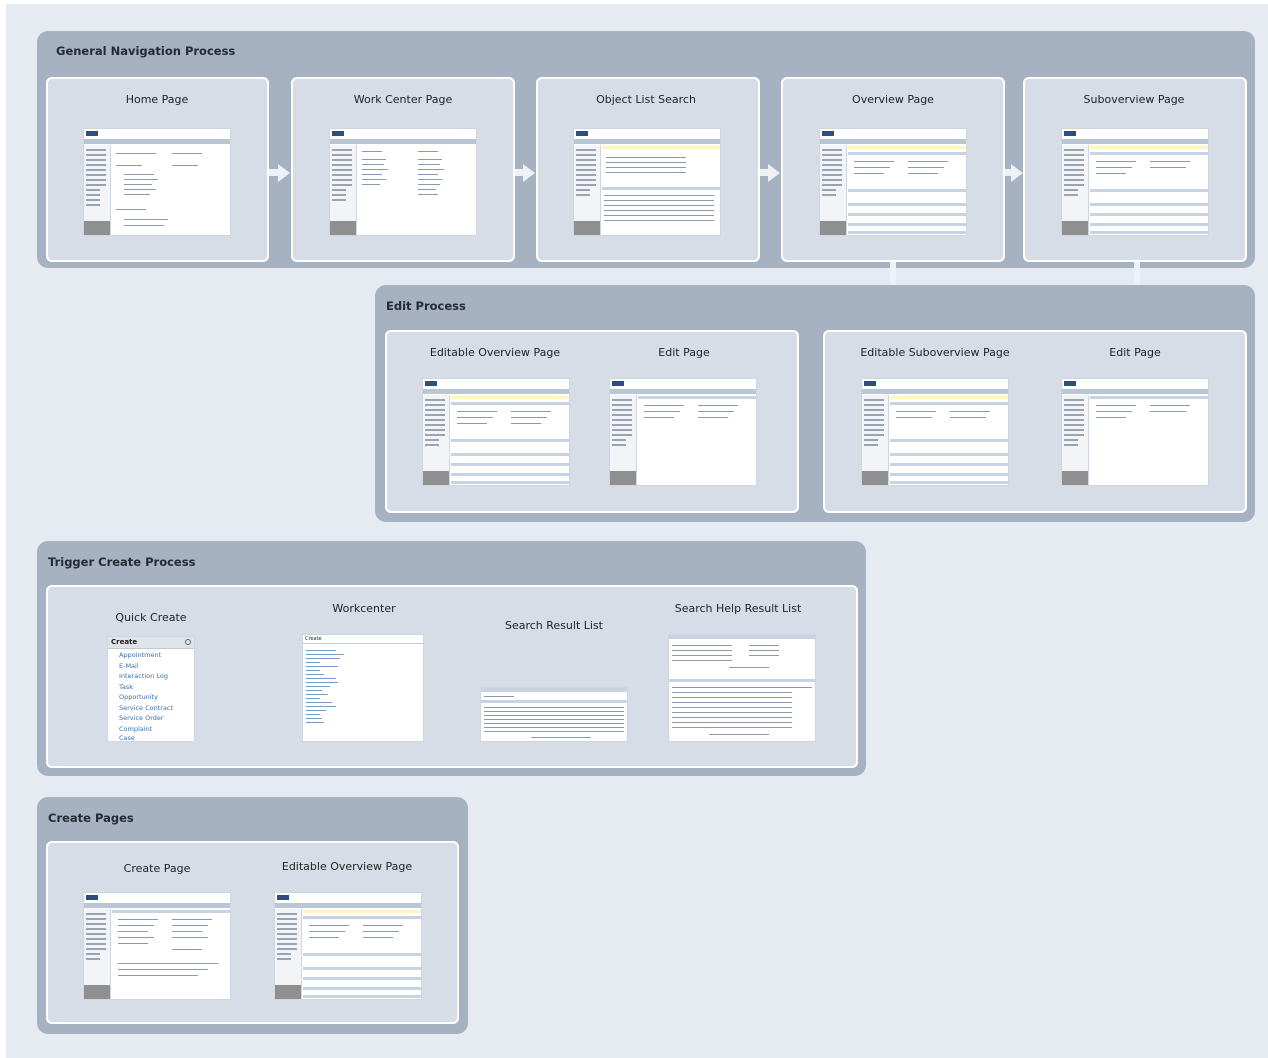  I want to click on page-label: Work Center Page, so click(403, 99).